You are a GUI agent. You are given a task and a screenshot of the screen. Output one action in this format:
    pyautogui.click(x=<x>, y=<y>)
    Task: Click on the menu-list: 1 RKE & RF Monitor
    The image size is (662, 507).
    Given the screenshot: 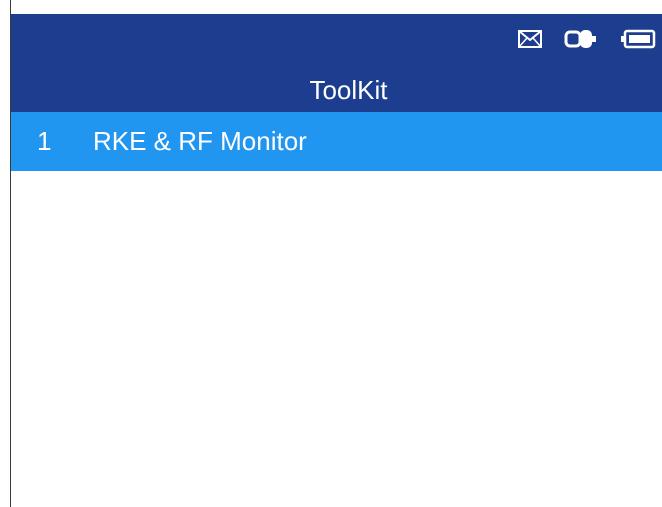 What is the action you would take?
    pyautogui.click(x=336, y=141)
    